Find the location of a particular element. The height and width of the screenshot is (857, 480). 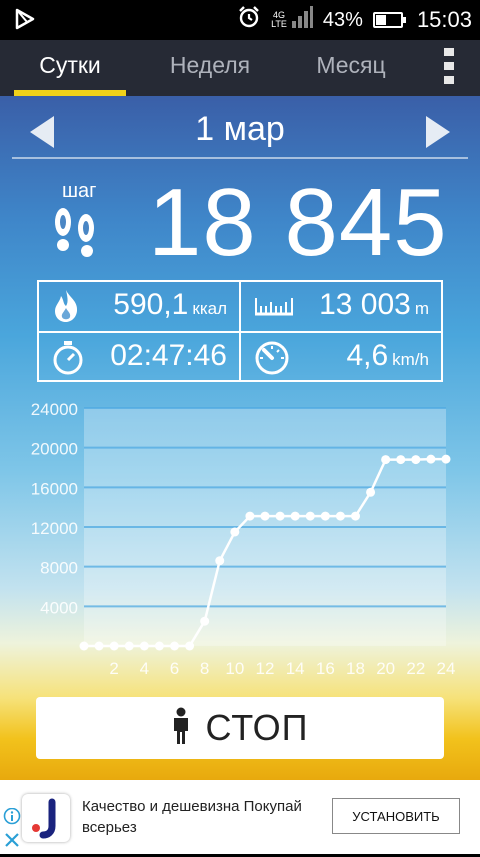

ad-info-icons is located at coordinates (12, 832).